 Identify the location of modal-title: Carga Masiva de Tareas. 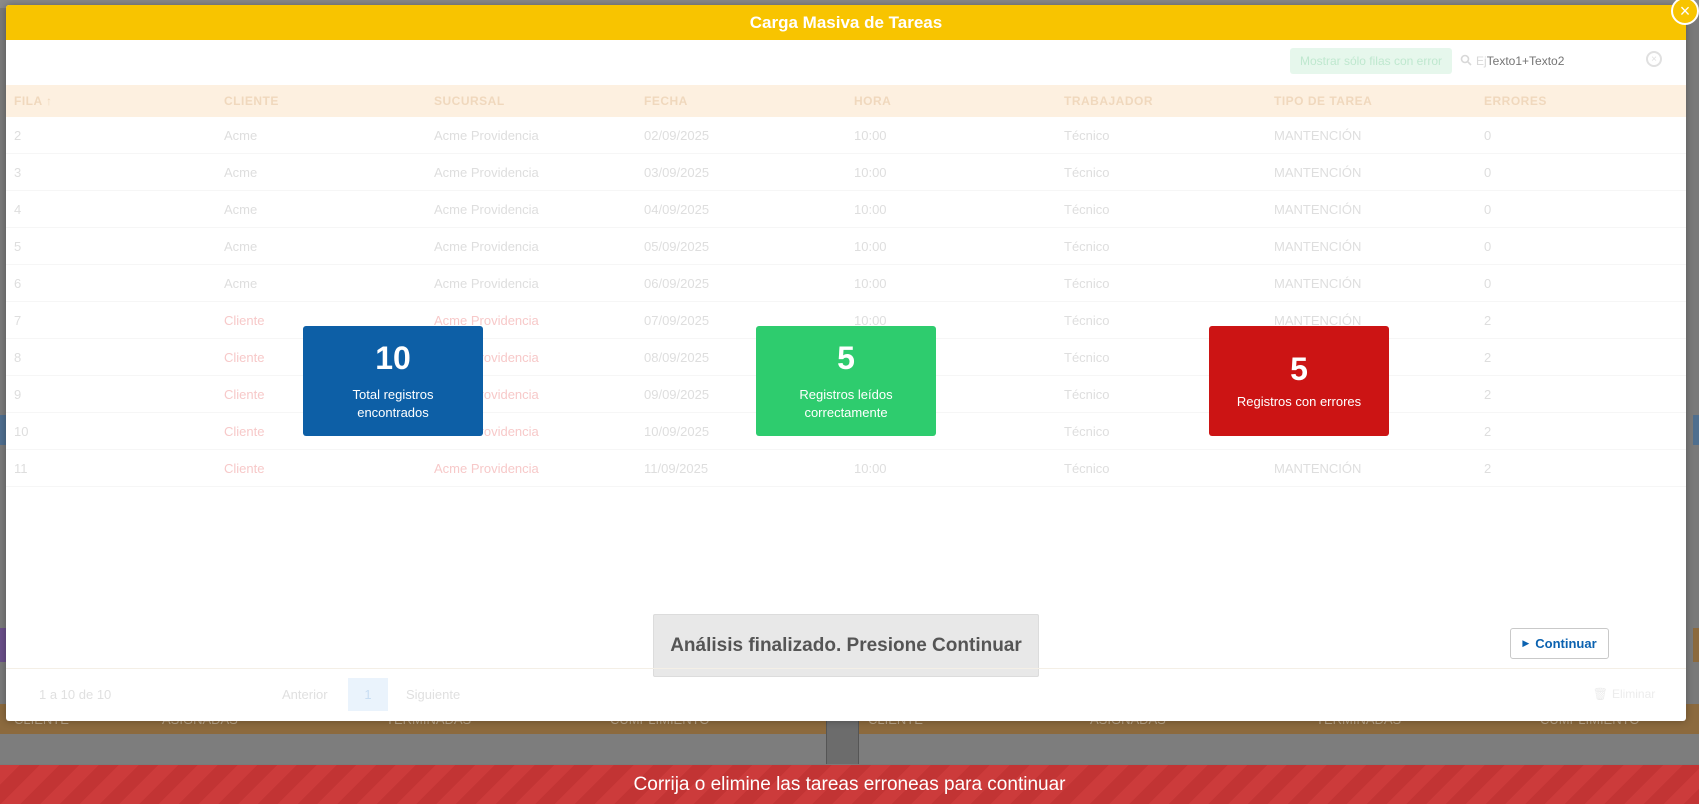
(846, 22).